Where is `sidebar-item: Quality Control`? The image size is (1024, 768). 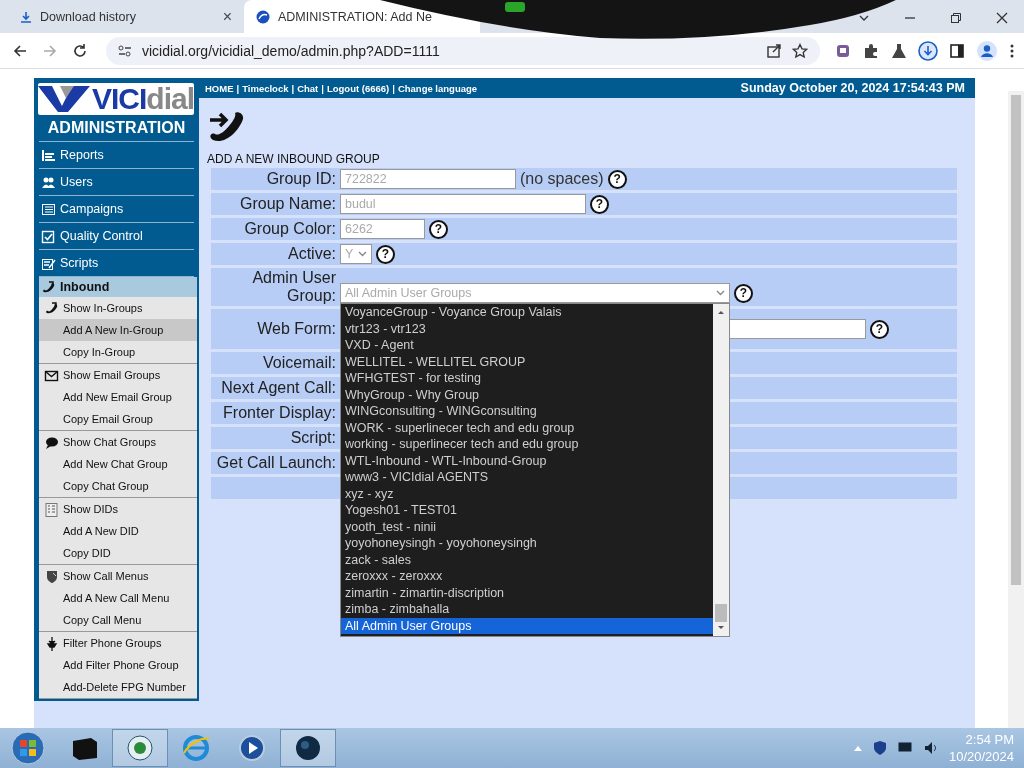 sidebar-item: Quality Control is located at coordinates (116, 236).